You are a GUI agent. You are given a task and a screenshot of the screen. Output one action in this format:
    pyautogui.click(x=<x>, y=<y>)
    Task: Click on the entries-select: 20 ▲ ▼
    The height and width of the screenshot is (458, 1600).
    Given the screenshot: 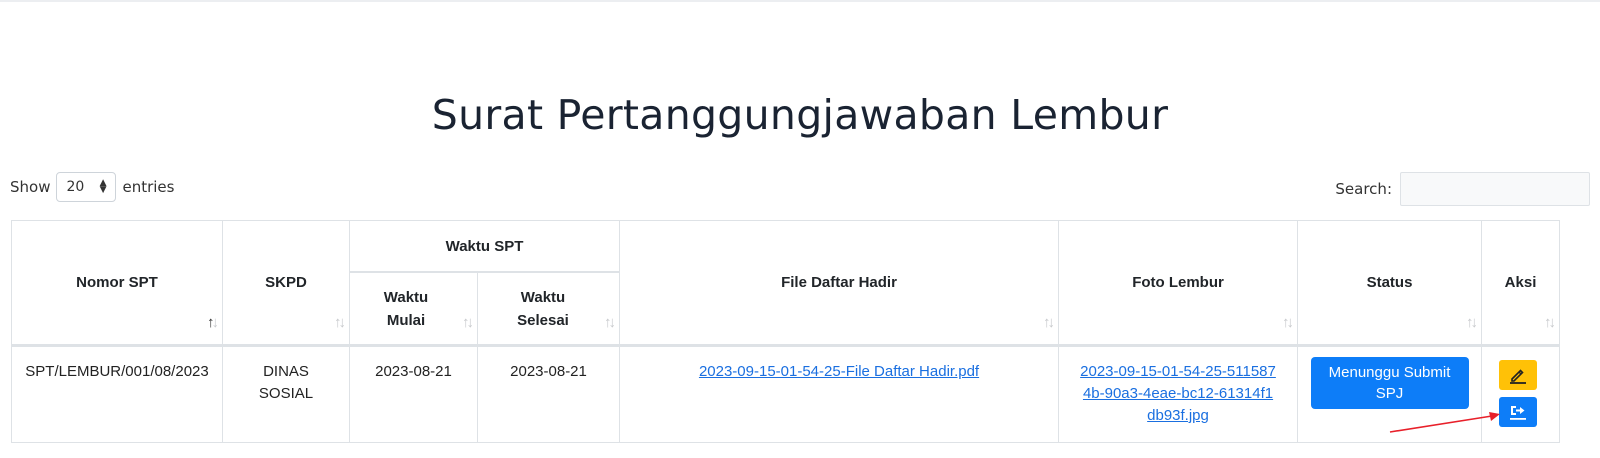 What is the action you would take?
    pyautogui.click(x=86, y=187)
    